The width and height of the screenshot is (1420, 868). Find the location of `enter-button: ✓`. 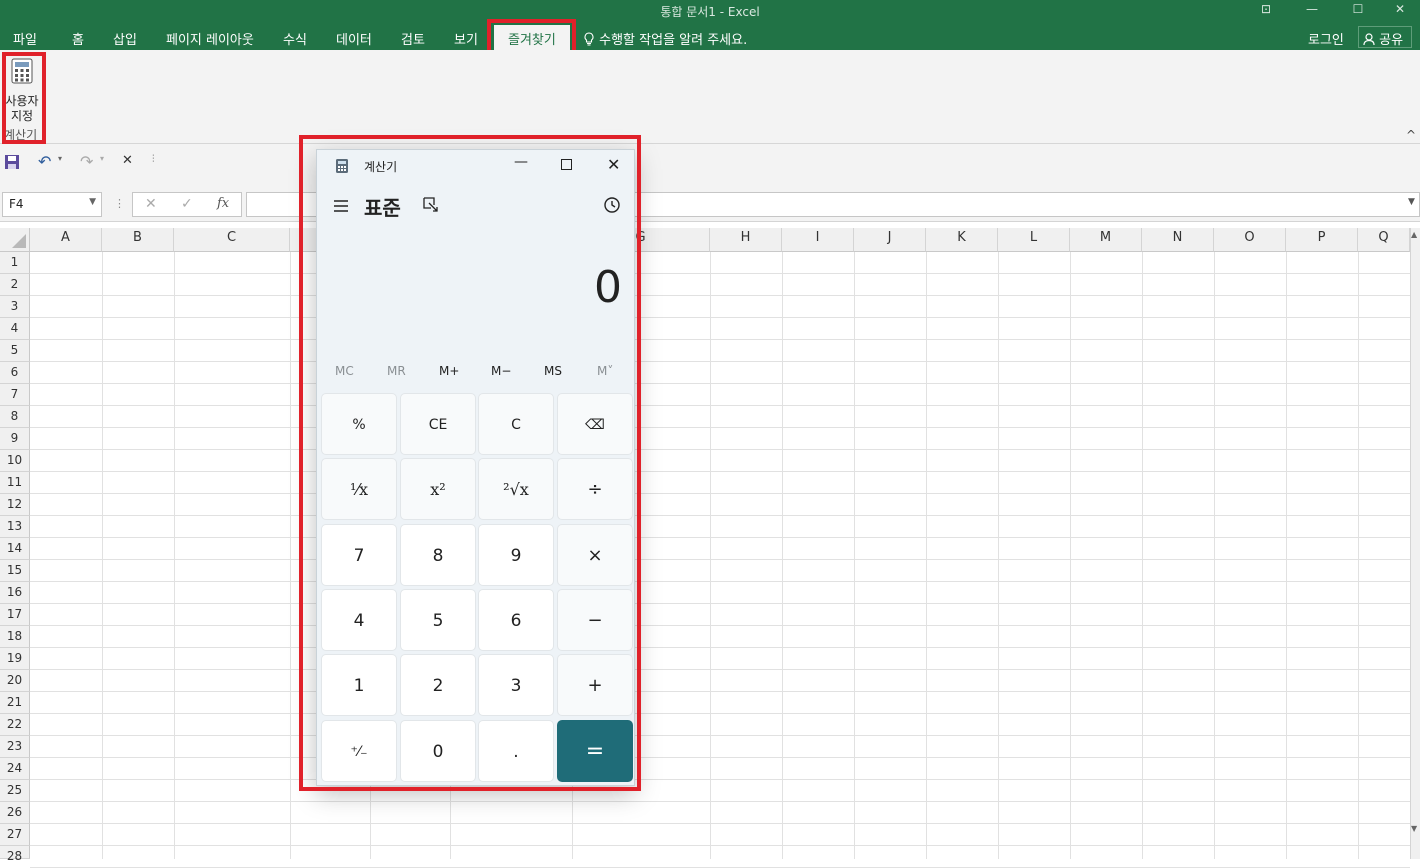

enter-button: ✓ is located at coordinates (187, 204).